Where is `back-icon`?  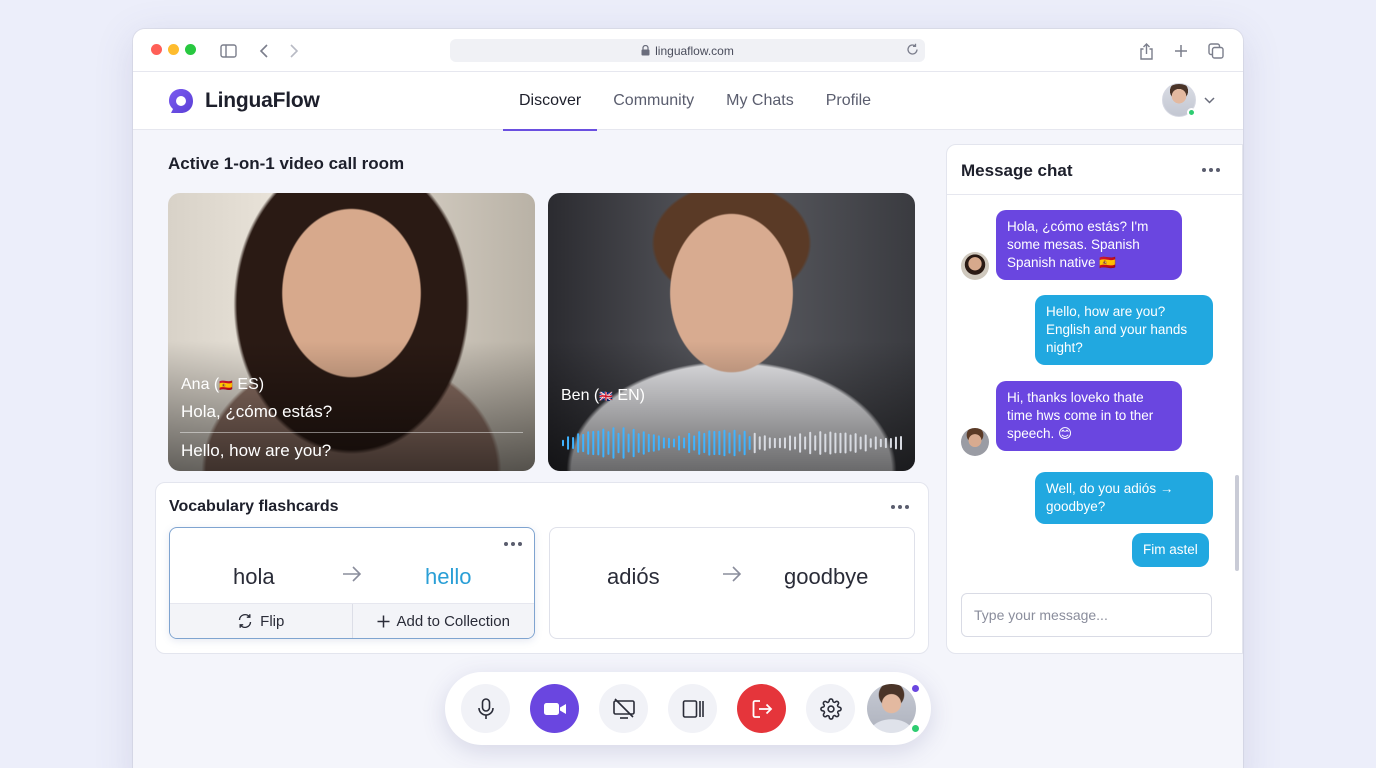
back-icon is located at coordinates (264, 51).